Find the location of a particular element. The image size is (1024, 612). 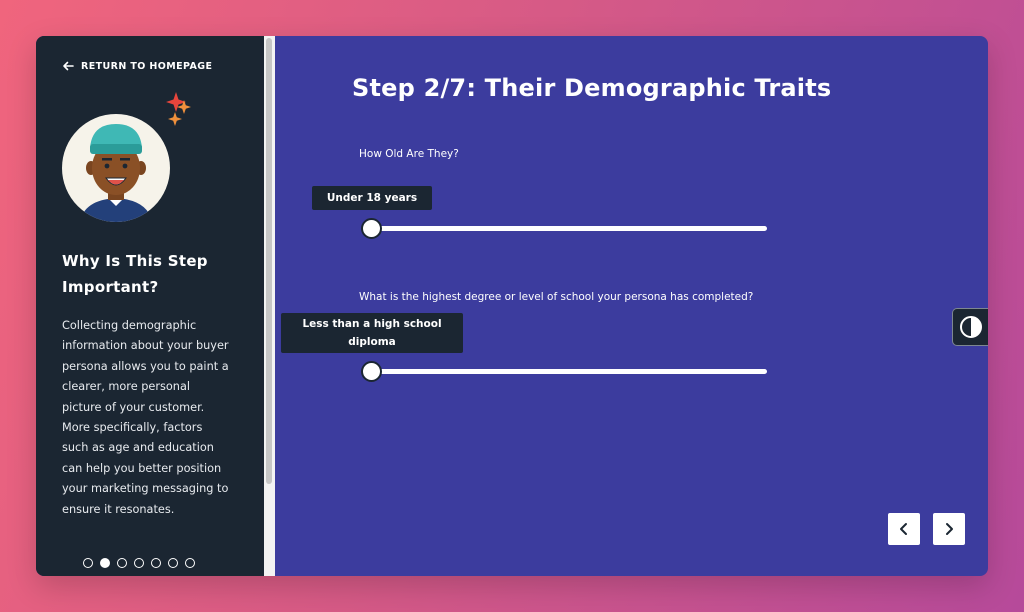

sidebar-scrollbar is located at coordinates (269, 306).